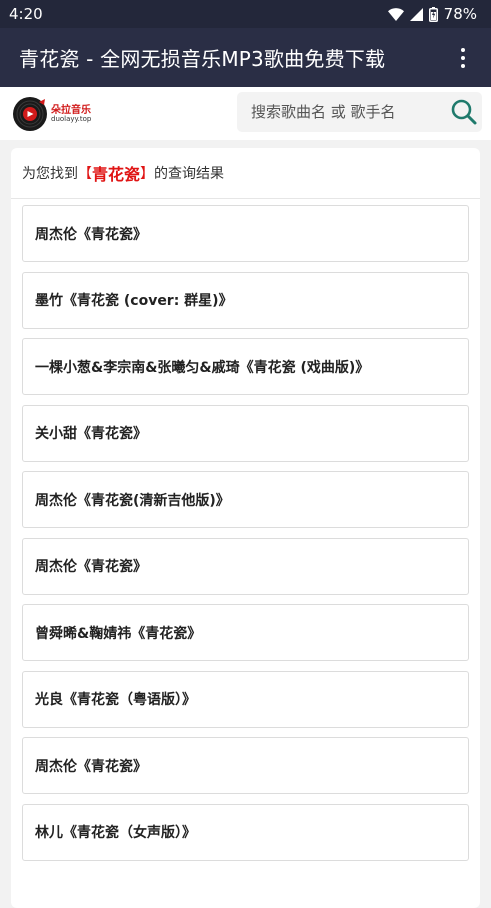 Image resolution: width=491 pixels, height=908 pixels. What do you see at coordinates (245, 832) in the screenshot?
I see `song-item: 林儿《青花瓷（女声版）》` at bounding box center [245, 832].